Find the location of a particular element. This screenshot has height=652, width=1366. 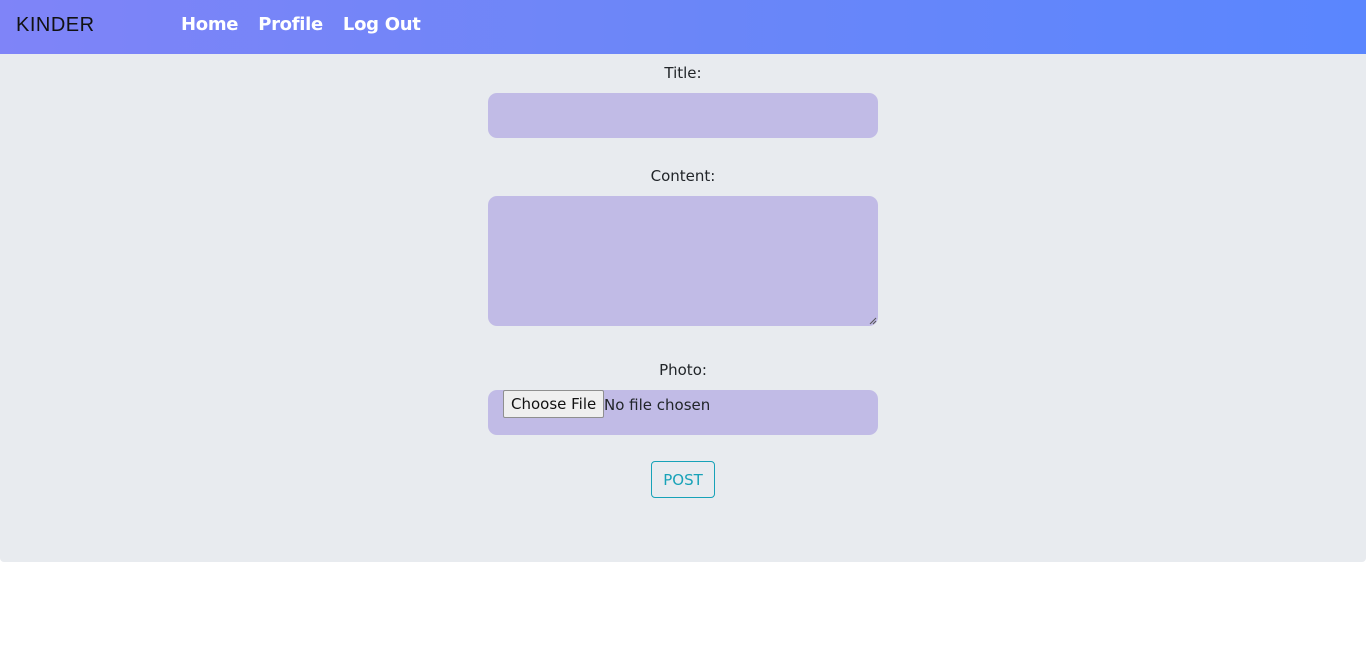

choose-file-button: Choose File is located at coordinates (554, 404).